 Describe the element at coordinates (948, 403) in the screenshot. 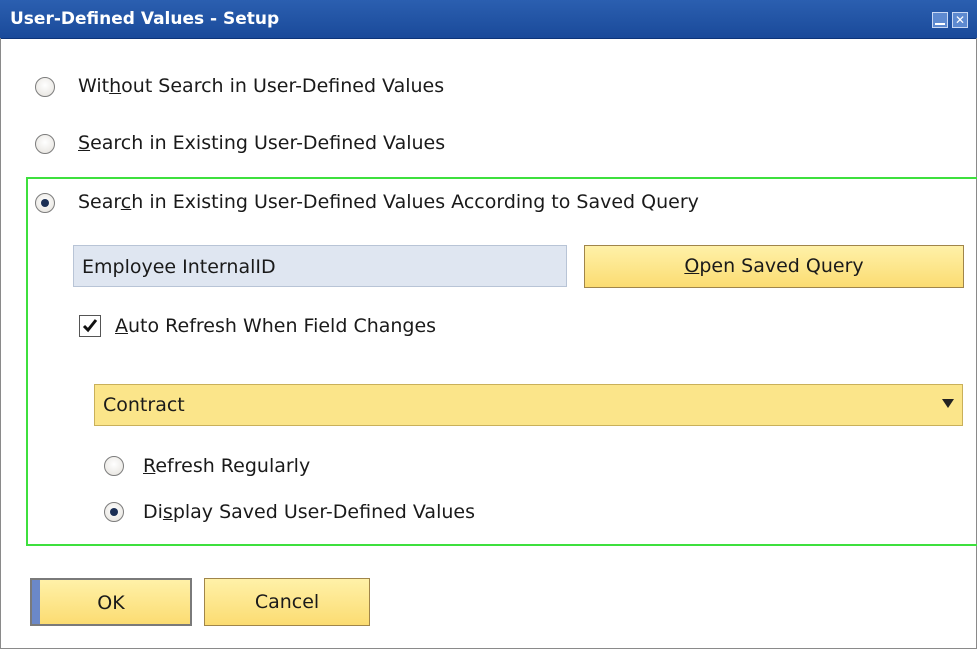

I see `dropdown-arrow-icon` at that location.